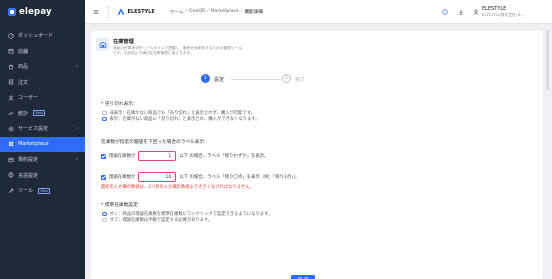 The width and height of the screenshot is (552, 279). Describe the element at coordinates (239, 177) in the screenshot. I see `threshold-2-suffix: 以下 の場合、ラベル「残り〇点」を表示（例：「残り3点」)。` at that location.